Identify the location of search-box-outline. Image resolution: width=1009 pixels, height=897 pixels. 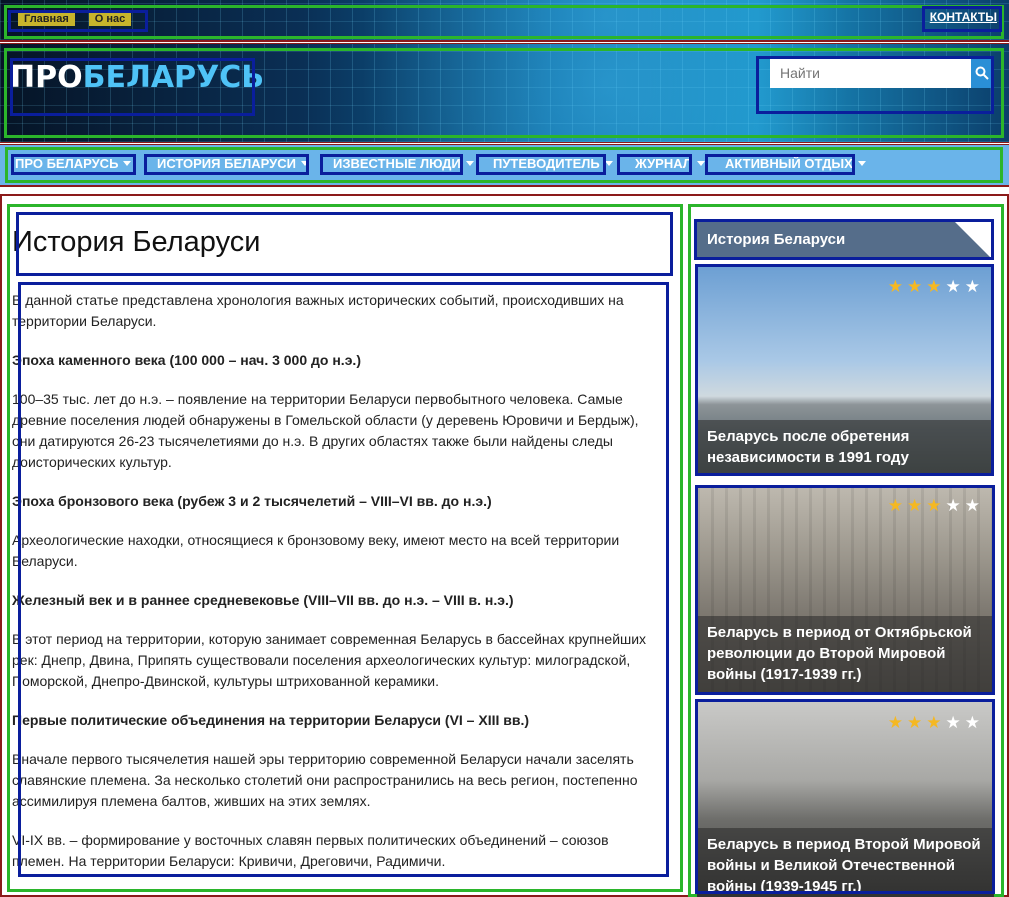
(875, 85).